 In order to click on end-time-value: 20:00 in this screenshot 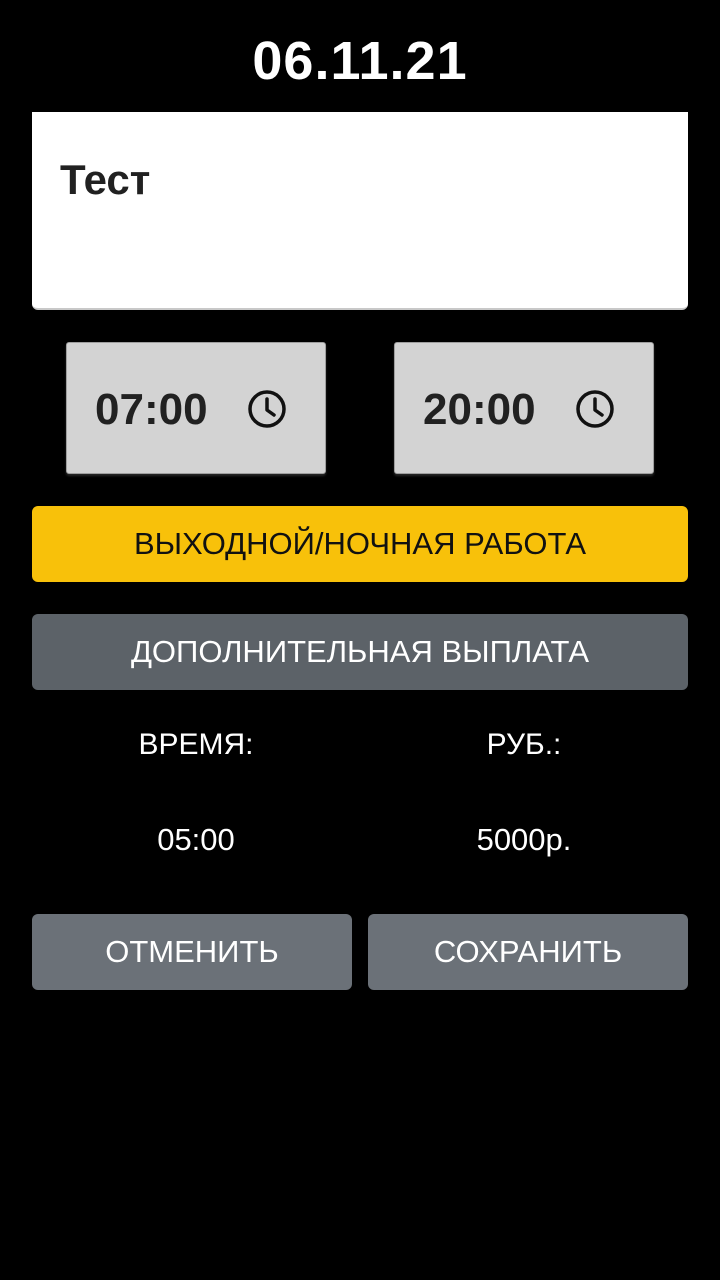, I will do `click(479, 409)`.